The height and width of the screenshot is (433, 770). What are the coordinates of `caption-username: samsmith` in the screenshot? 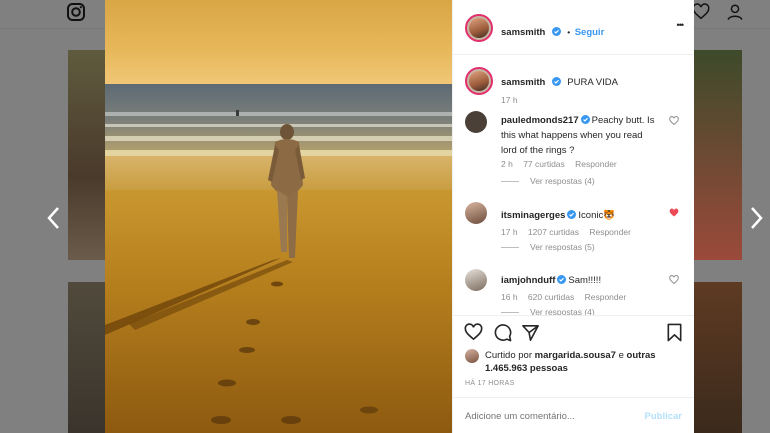 It's located at (523, 82).